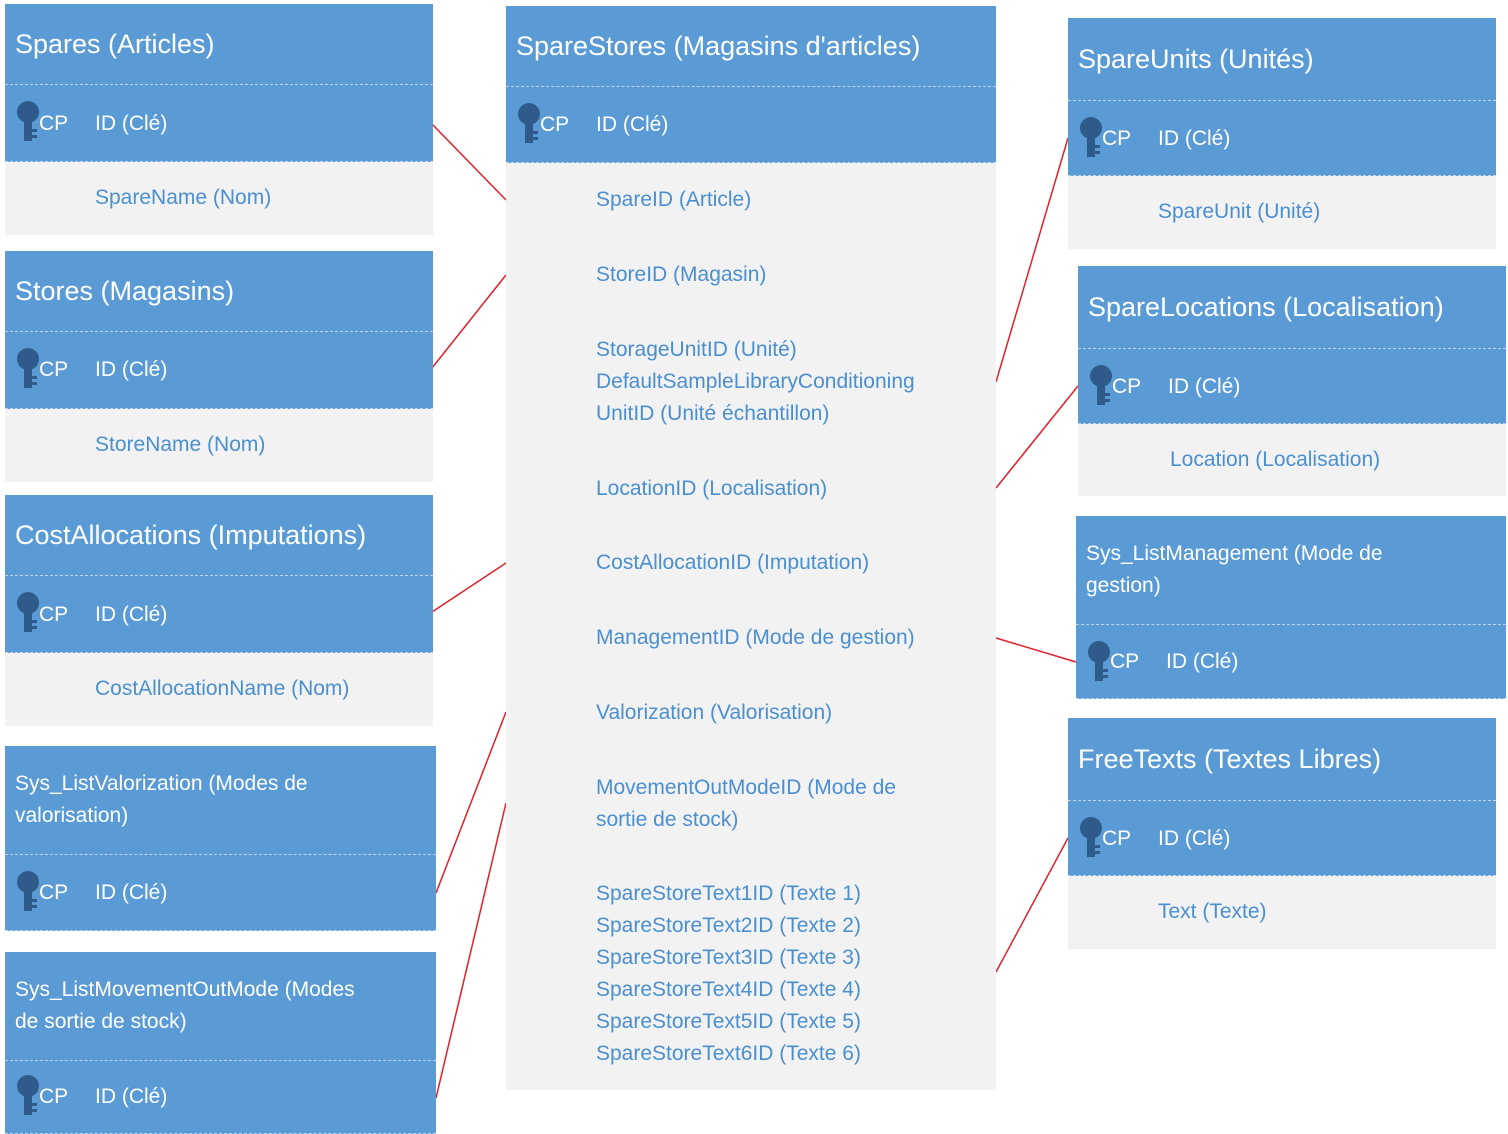  Describe the element at coordinates (1275, 459) in the screenshot. I see `field-location: Location (Localisation)` at that location.